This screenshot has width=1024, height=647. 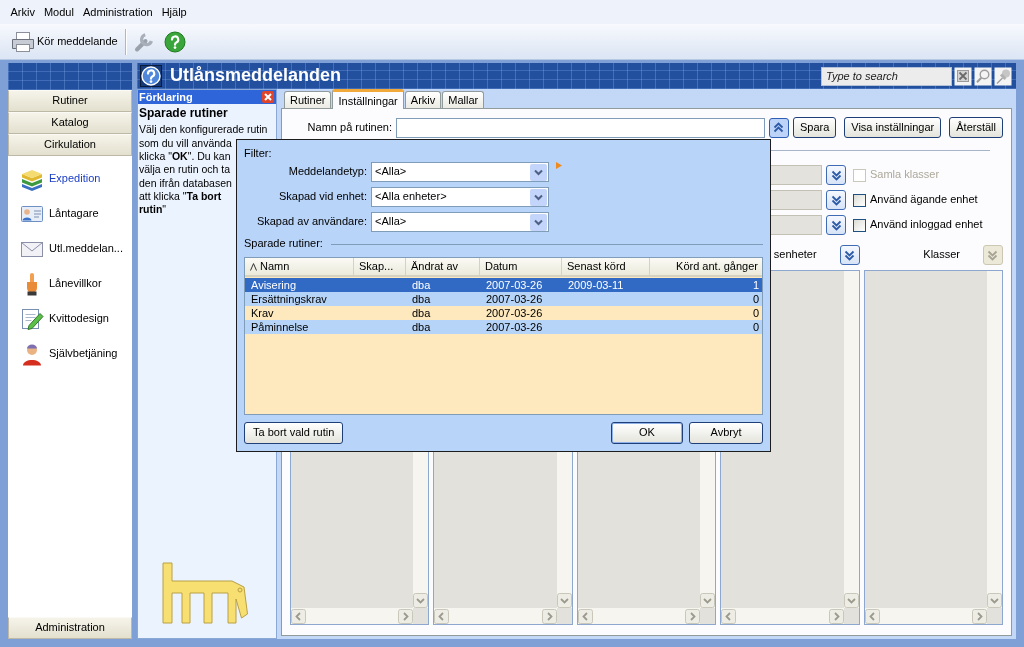 I want to click on explanation-text: att klicka "Ta bort, so click(x=180, y=196).